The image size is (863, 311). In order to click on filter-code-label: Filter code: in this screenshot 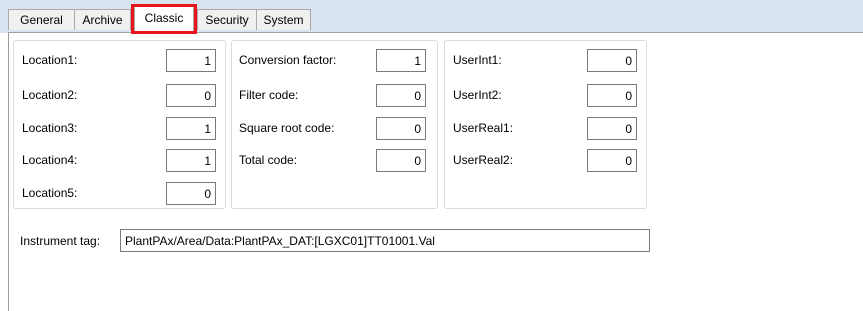, I will do `click(269, 95)`.